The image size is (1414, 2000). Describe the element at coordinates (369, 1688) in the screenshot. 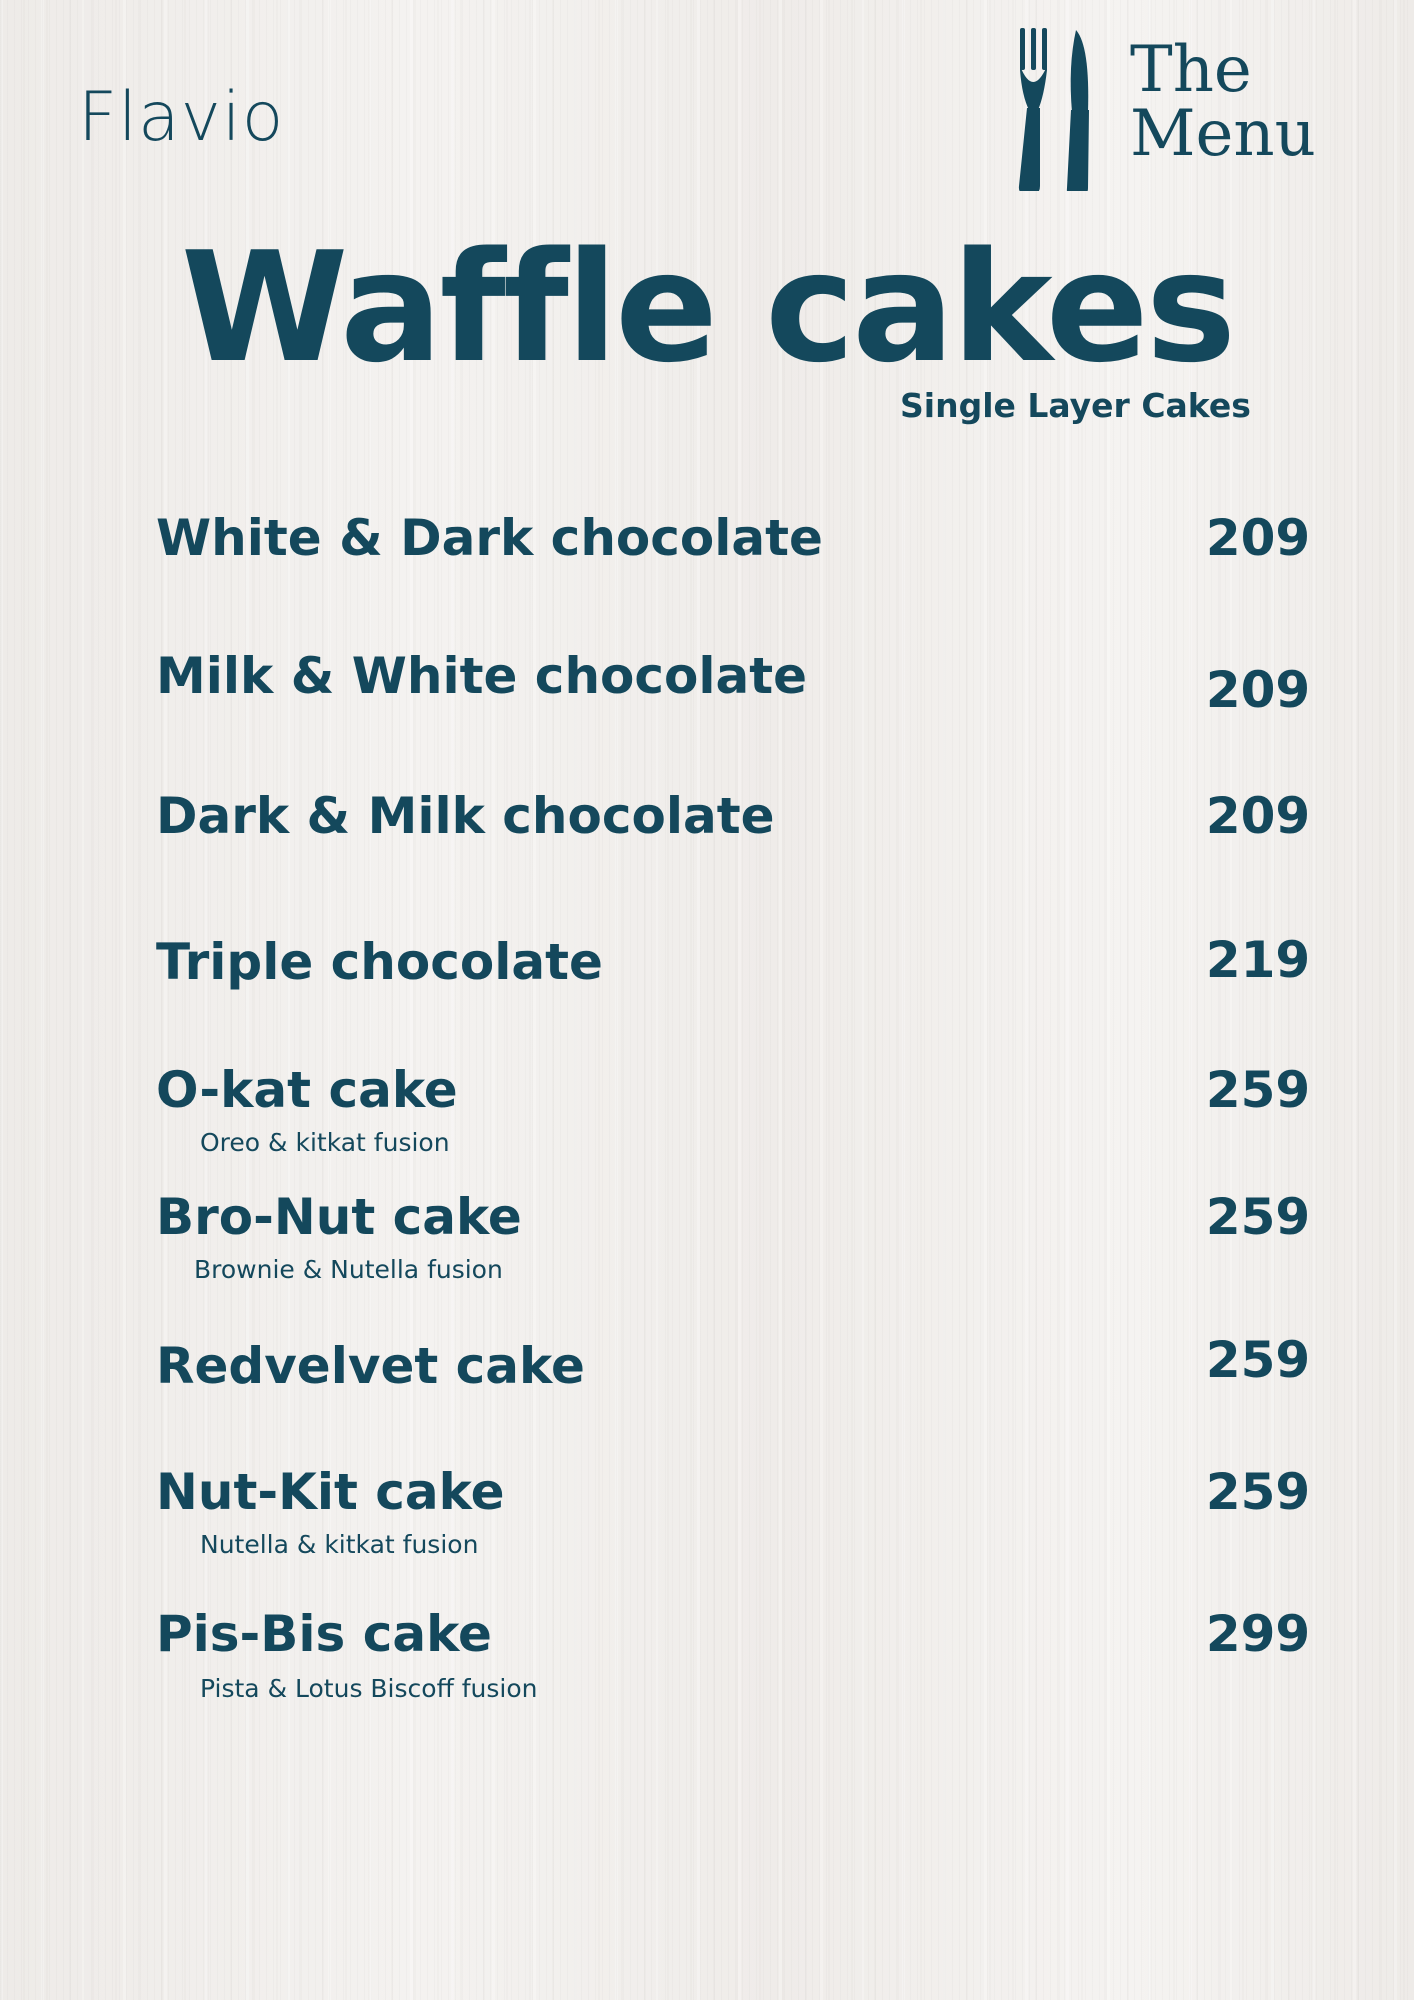

I see `item-description: Pista & Lotus Biscoff fusion` at that location.